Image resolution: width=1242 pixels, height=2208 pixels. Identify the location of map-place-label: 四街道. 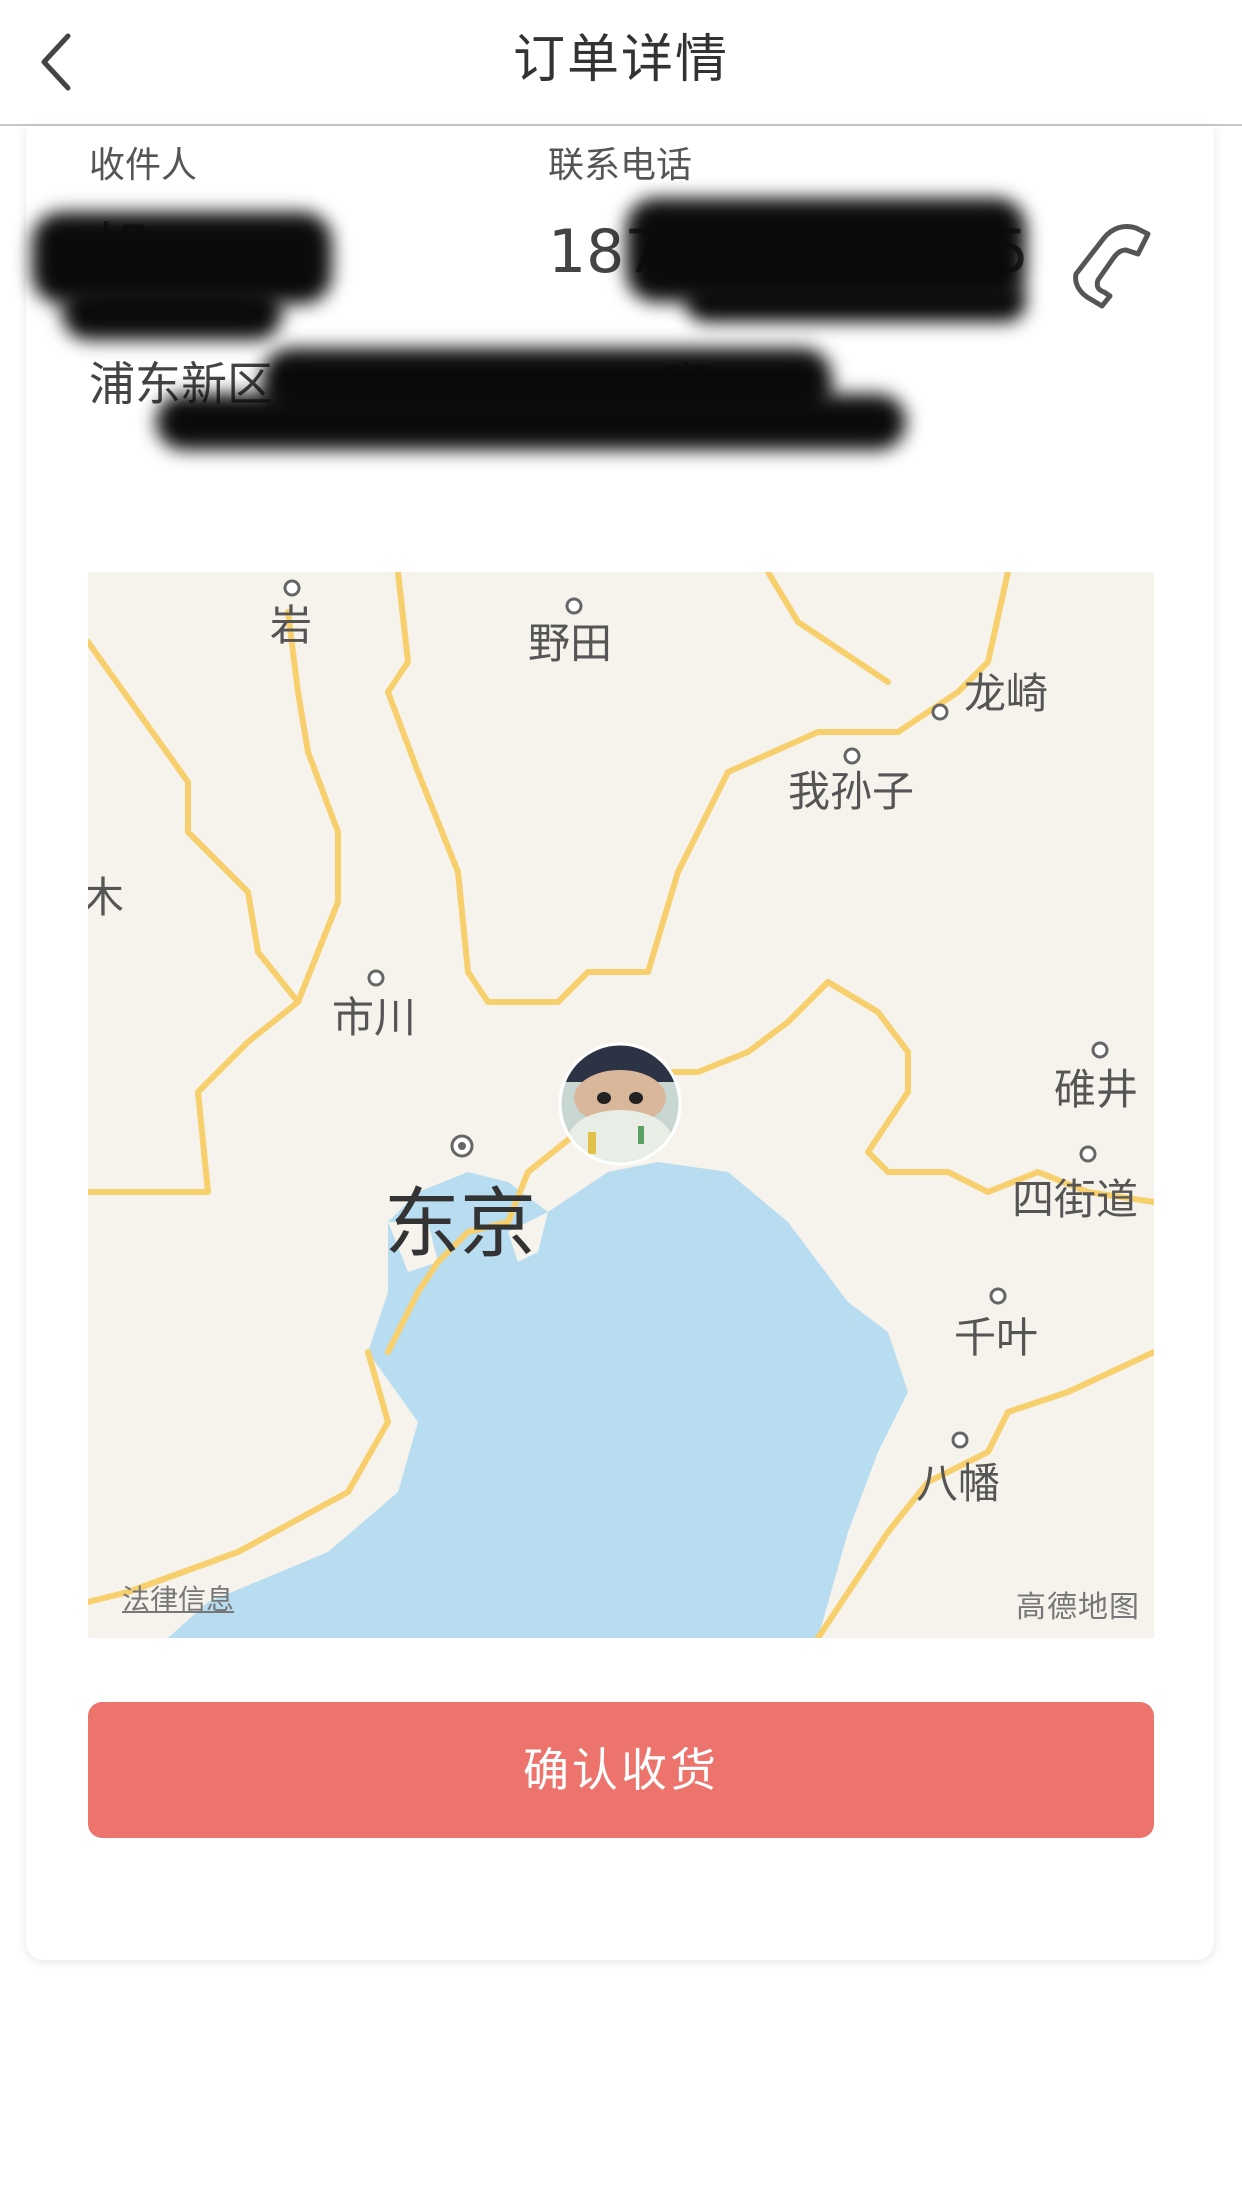
(1075, 1199).